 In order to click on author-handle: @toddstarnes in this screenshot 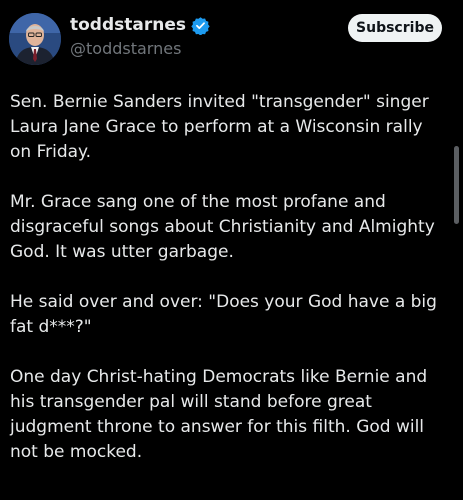, I will do `click(125, 49)`.